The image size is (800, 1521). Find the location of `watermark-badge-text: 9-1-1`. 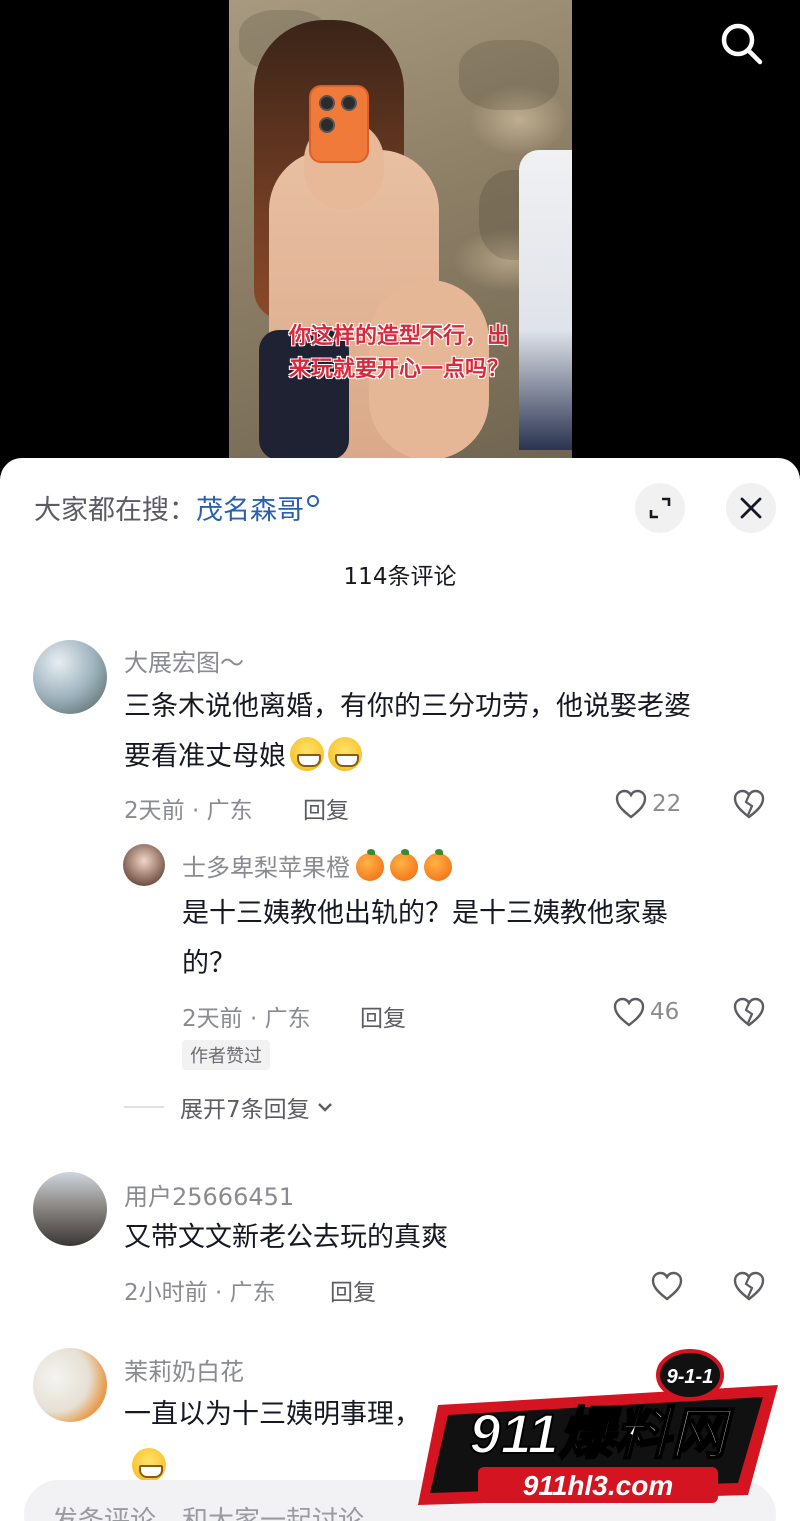

watermark-badge-text: 9-1-1 is located at coordinates (690, 1377).